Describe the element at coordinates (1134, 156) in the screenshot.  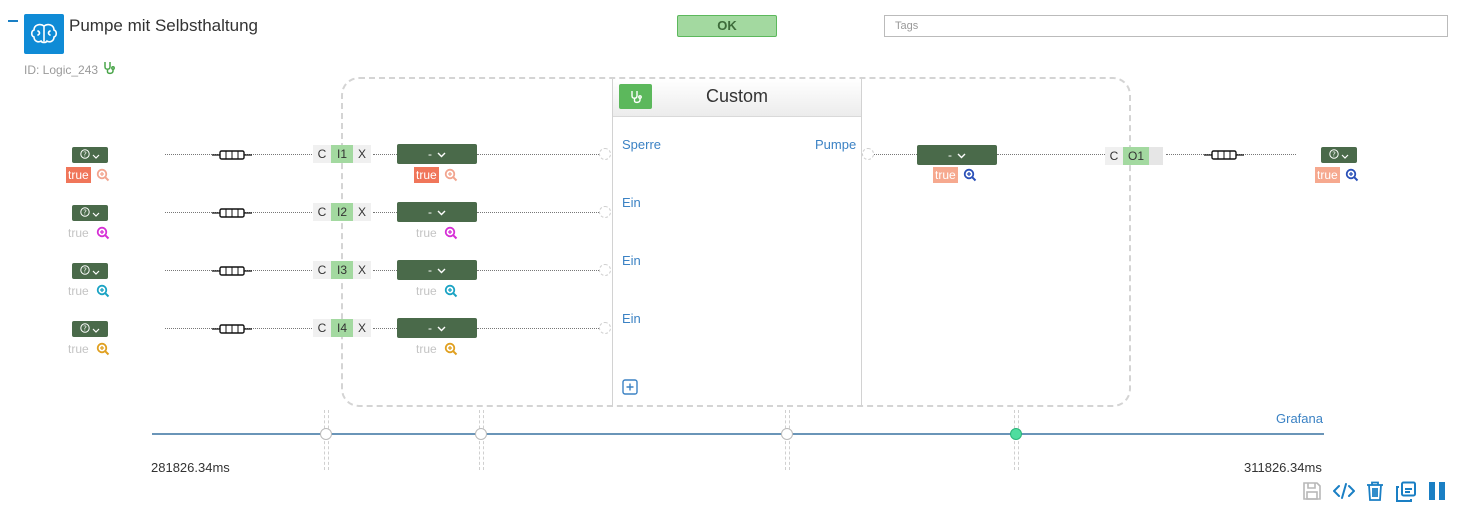
I see `output-pin: C O1` at that location.